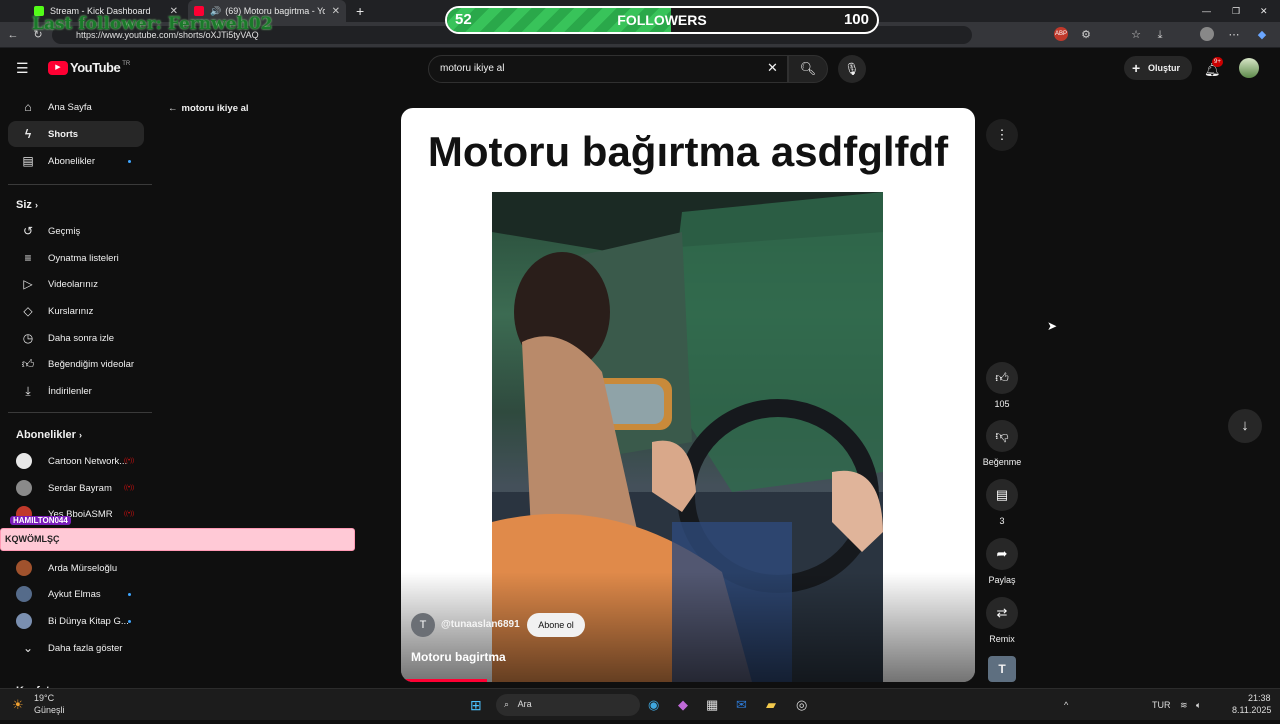 Image resolution: width=1280 pixels, height=724 pixels. What do you see at coordinates (129, 514) in the screenshot?
I see `live-icon: ((•))` at bounding box center [129, 514].